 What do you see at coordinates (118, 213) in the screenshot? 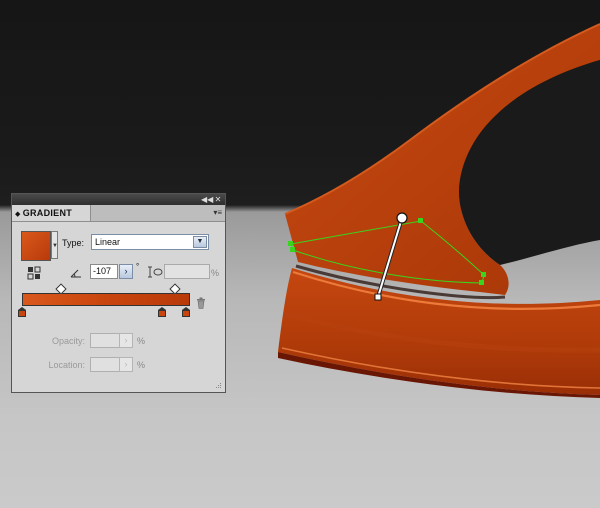
I see `panel-tab-row: ◆ GRADIENT ▾≡` at bounding box center [118, 213].